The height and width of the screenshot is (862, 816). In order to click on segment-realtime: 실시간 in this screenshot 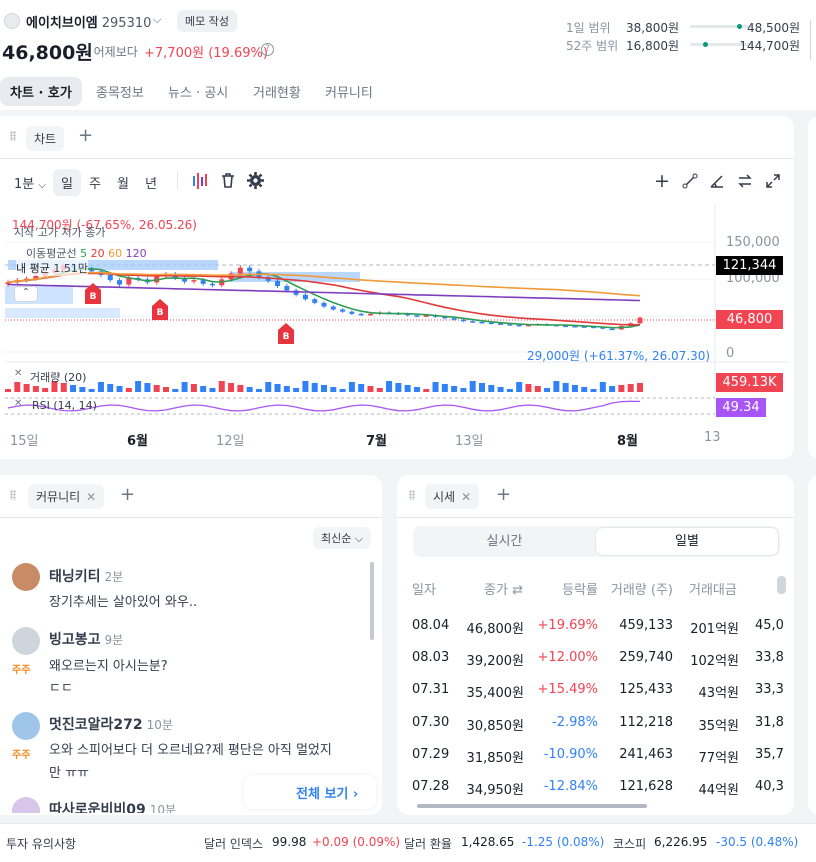, I will do `click(504, 541)`.